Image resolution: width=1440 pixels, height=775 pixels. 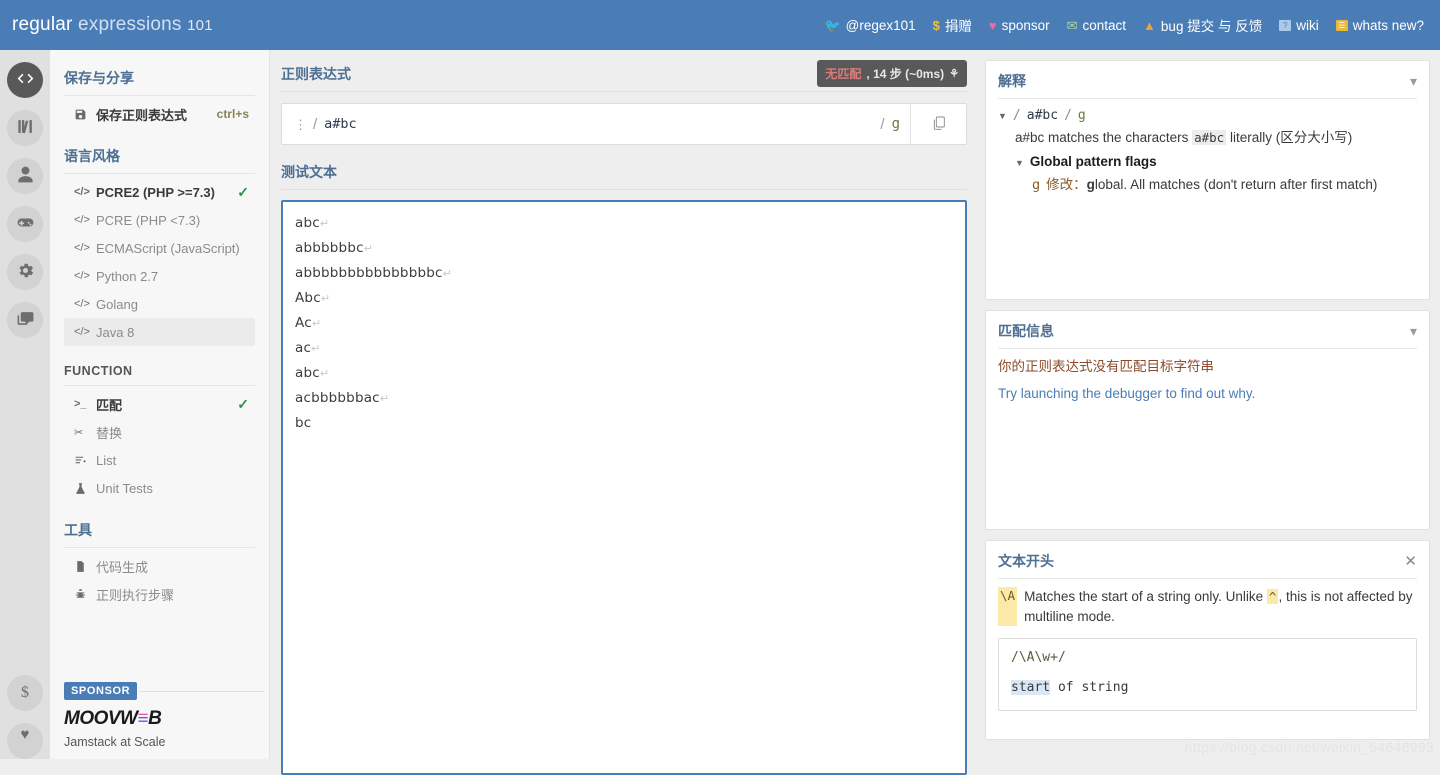 I want to click on icon-rail: $ ♥, so click(x=25, y=404).